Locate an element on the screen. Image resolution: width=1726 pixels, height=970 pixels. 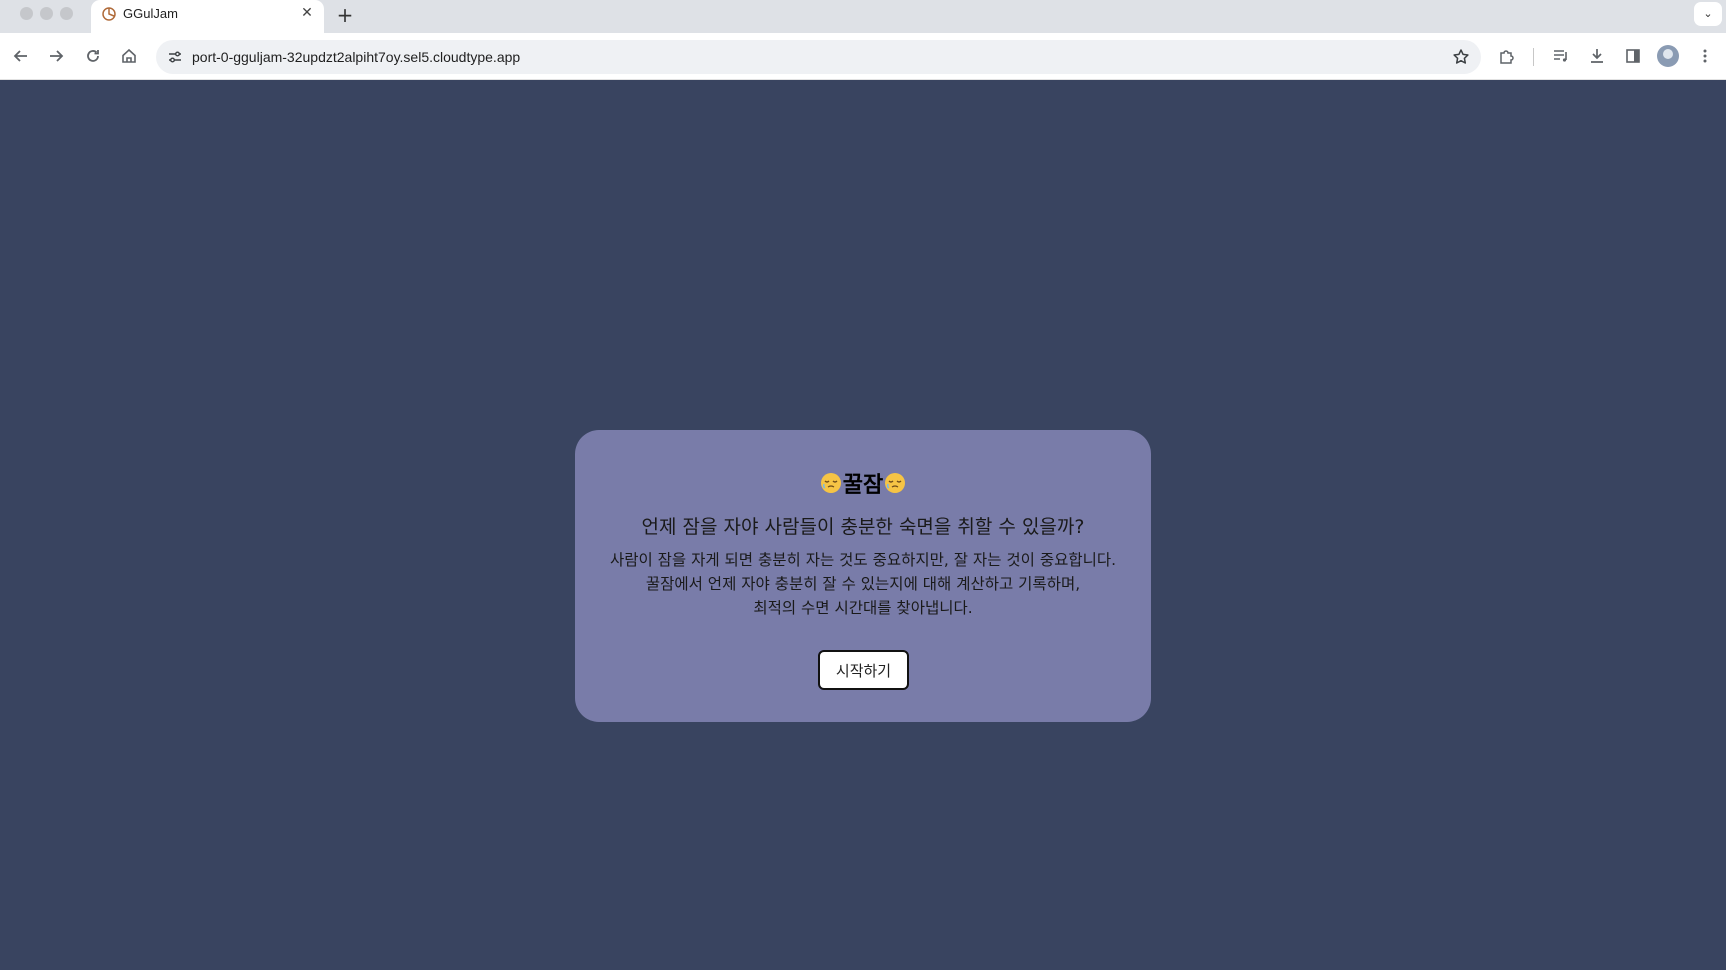
site-info-button is located at coordinates (175, 57).